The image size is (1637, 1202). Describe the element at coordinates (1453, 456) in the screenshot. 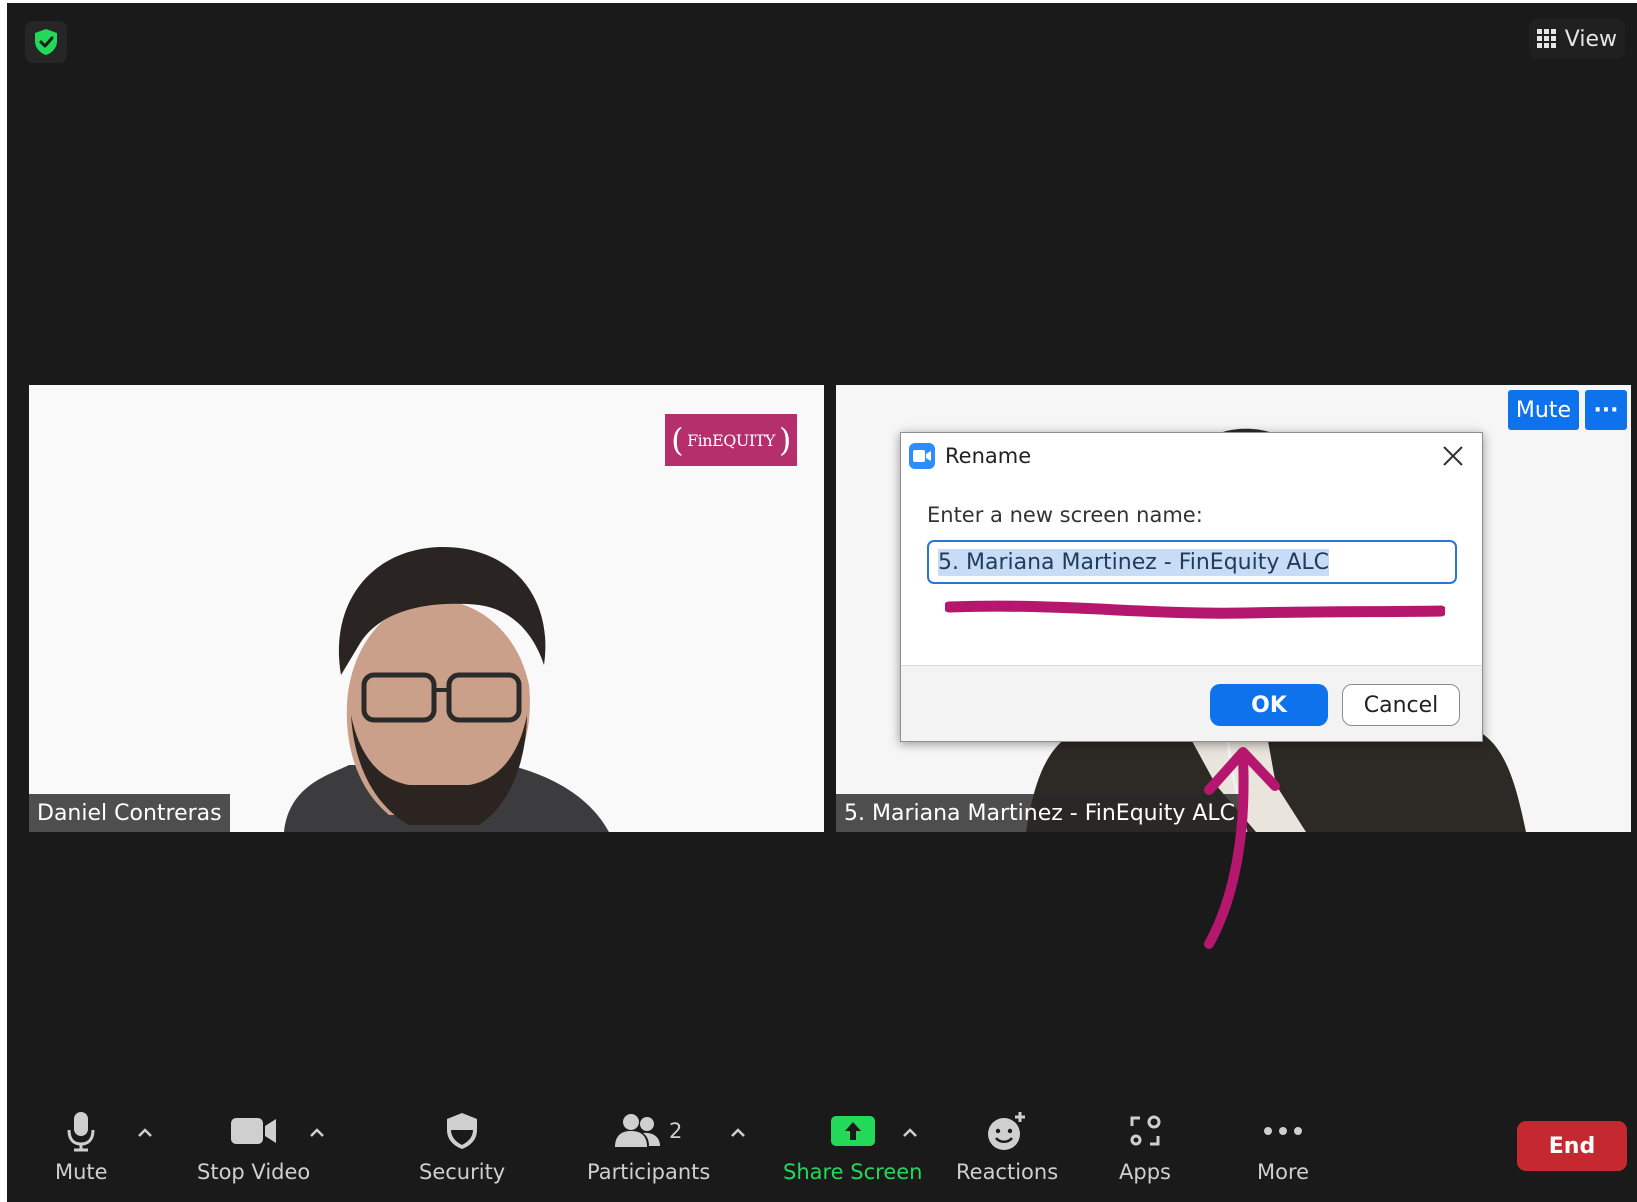

I see `close-icon` at that location.